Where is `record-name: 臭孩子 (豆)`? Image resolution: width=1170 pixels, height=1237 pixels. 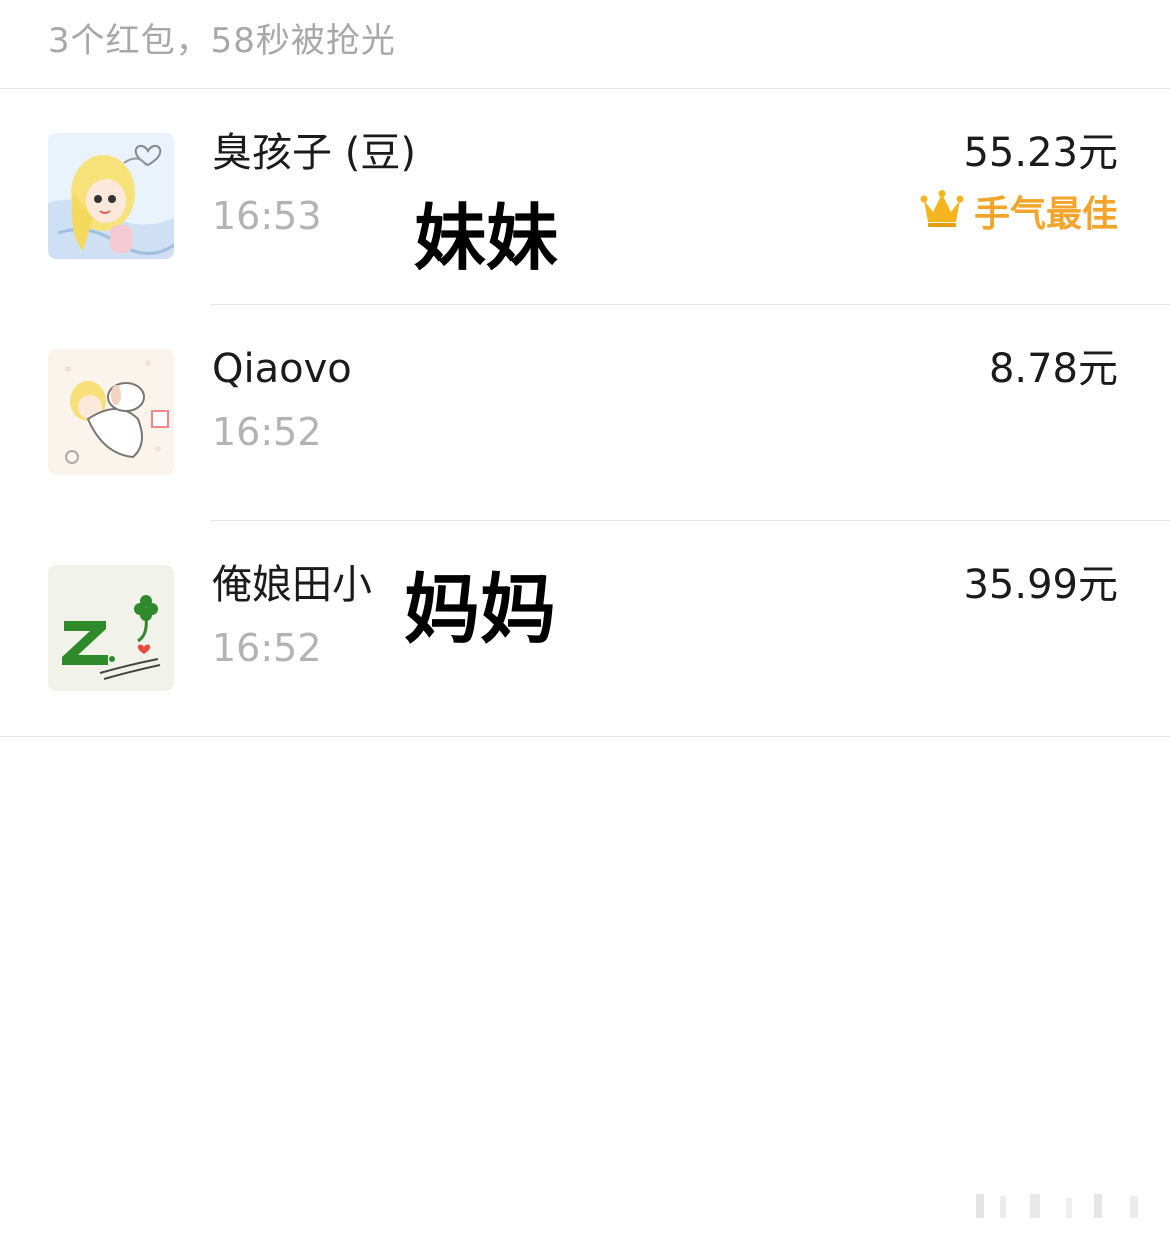
record-name: 臭孩子 (豆) is located at coordinates (314, 153).